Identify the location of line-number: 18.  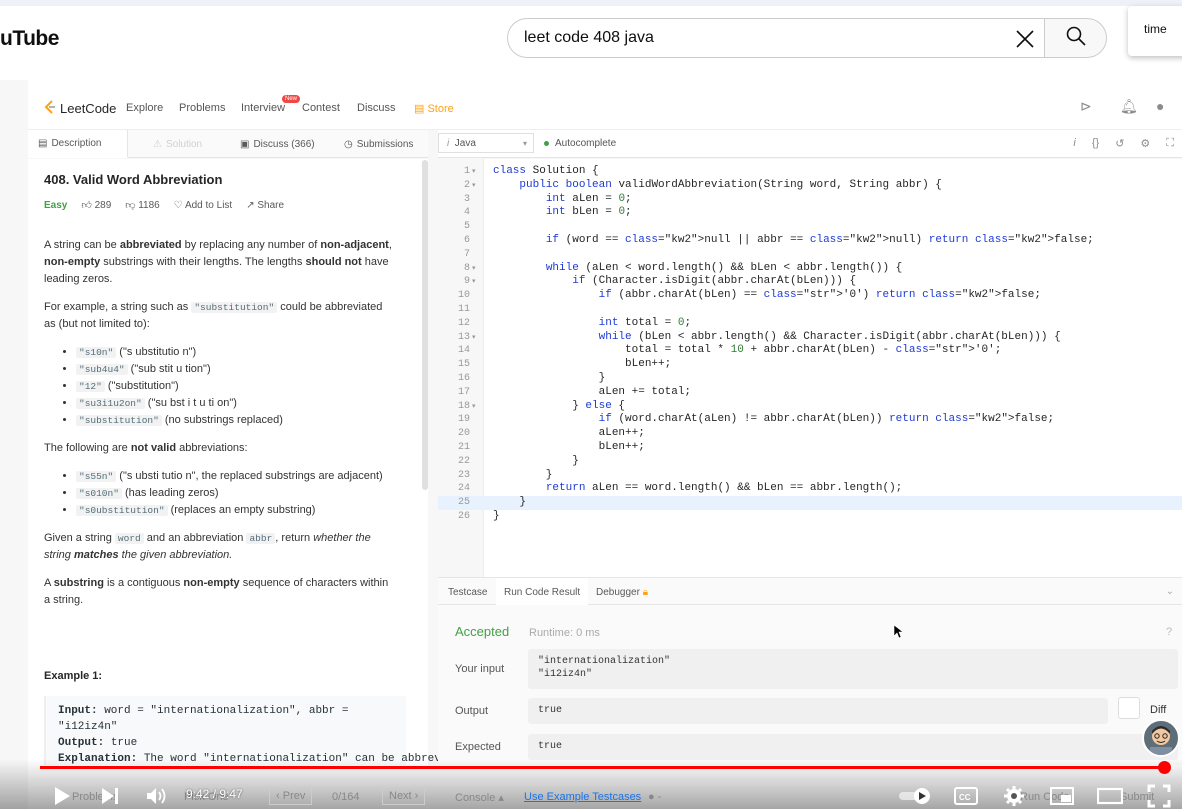
(463, 406).